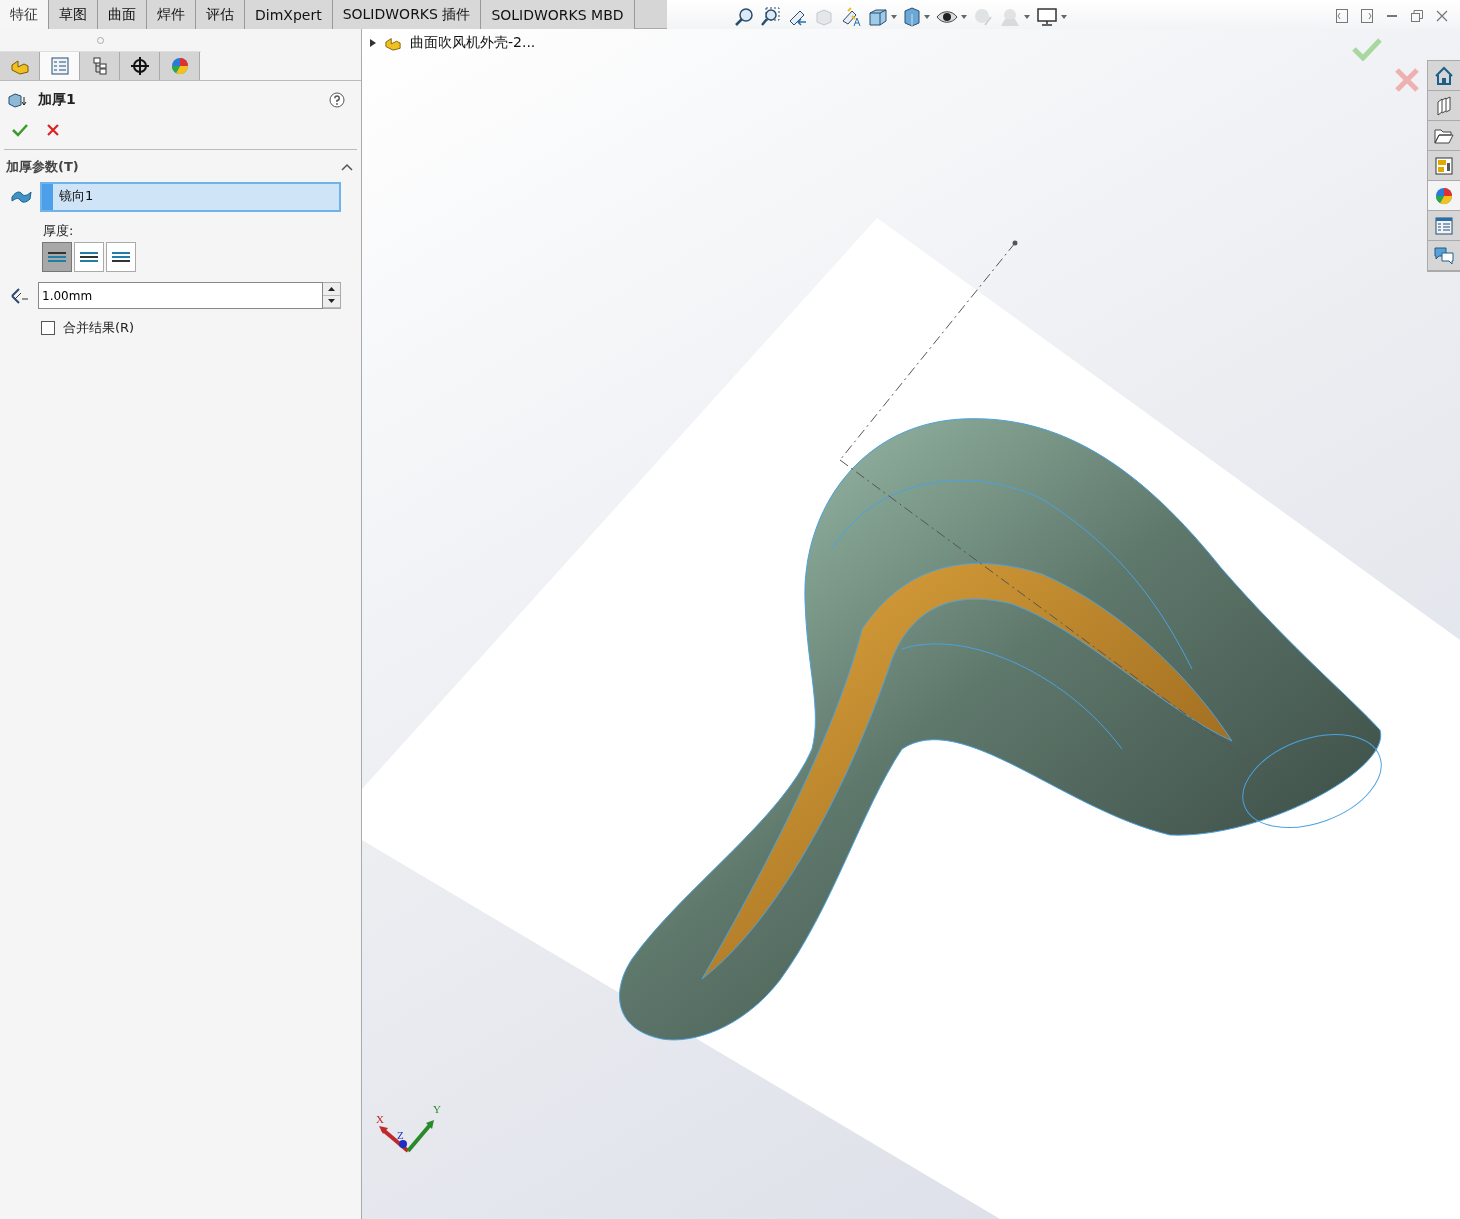  I want to click on close-icon, so click(1442, 16).